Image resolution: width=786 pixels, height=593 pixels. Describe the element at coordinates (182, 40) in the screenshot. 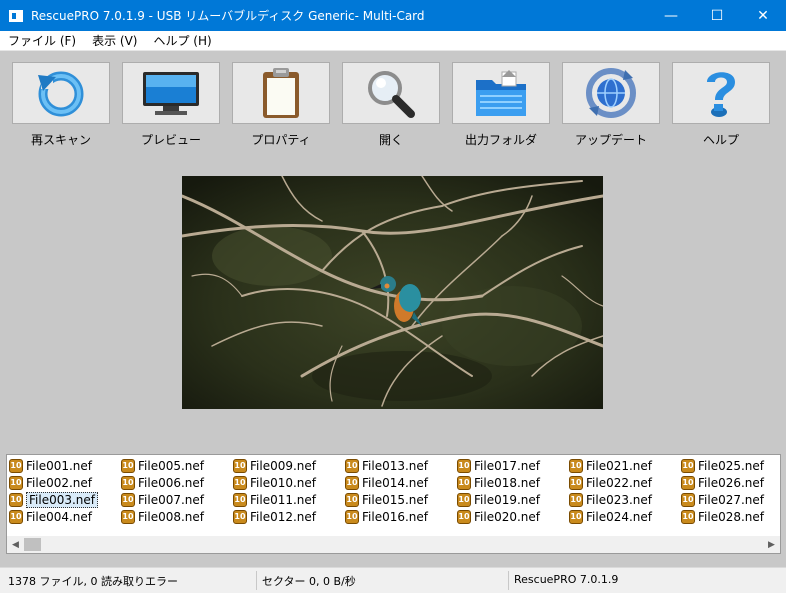

I see `menu-help: ヘルプ (H)` at that location.